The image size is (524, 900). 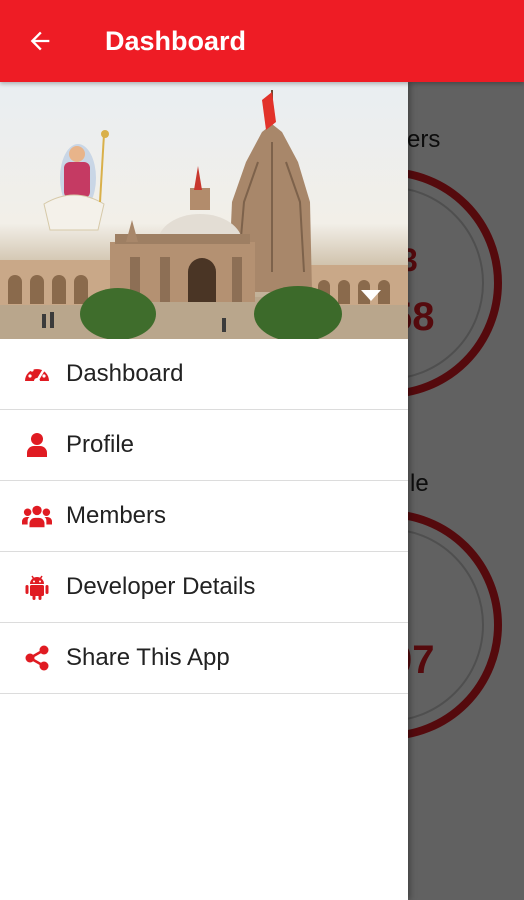 I want to click on arrow-left-icon, so click(x=40, y=41).